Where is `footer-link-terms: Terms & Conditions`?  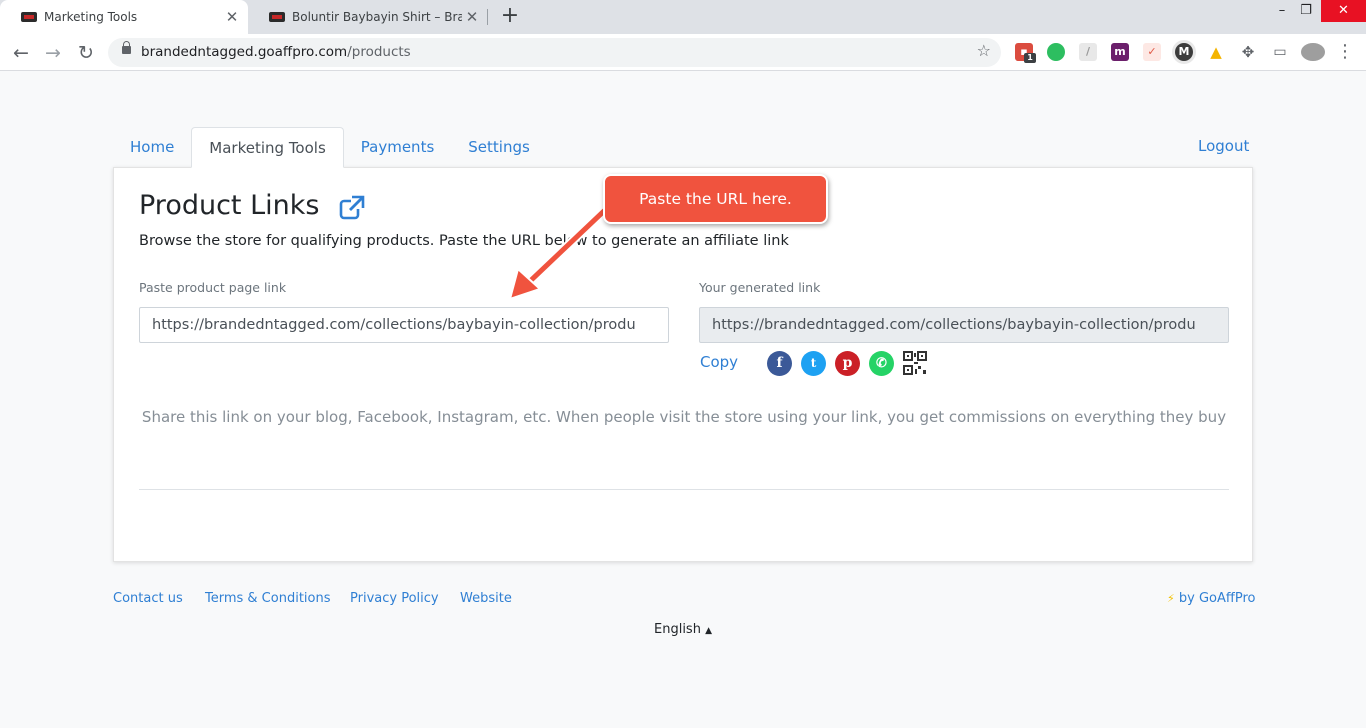 footer-link-terms: Terms & Conditions is located at coordinates (268, 598).